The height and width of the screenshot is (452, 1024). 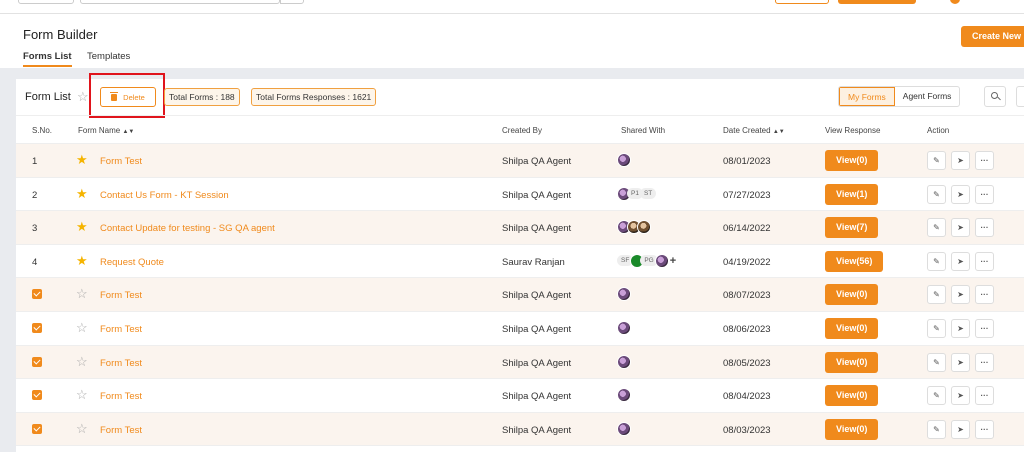 I want to click on view-response-button: View(7), so click(x=852, y=228).